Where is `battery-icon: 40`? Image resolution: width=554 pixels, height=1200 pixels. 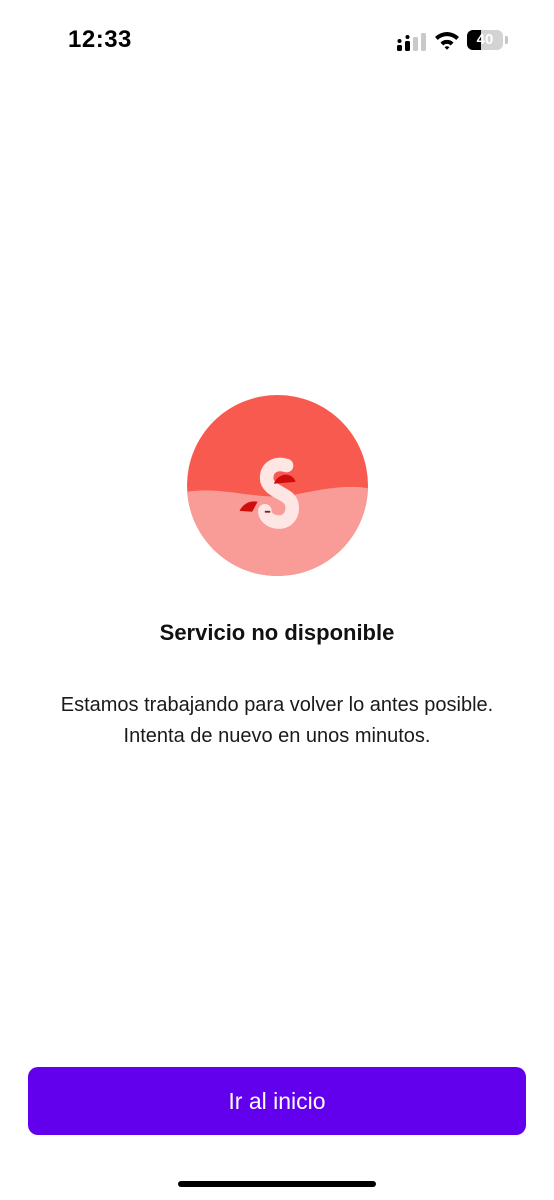
battery-icon: 40 is located at coordinates (488, 41).